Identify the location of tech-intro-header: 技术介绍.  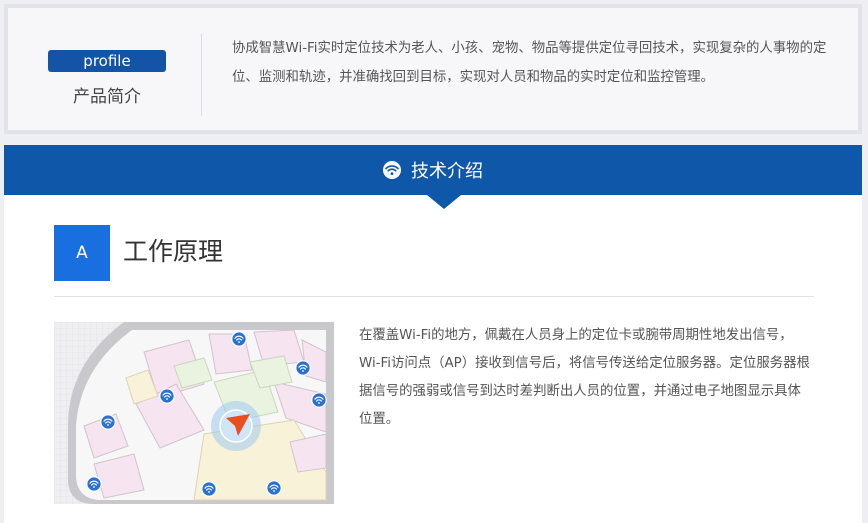
(433, 170).